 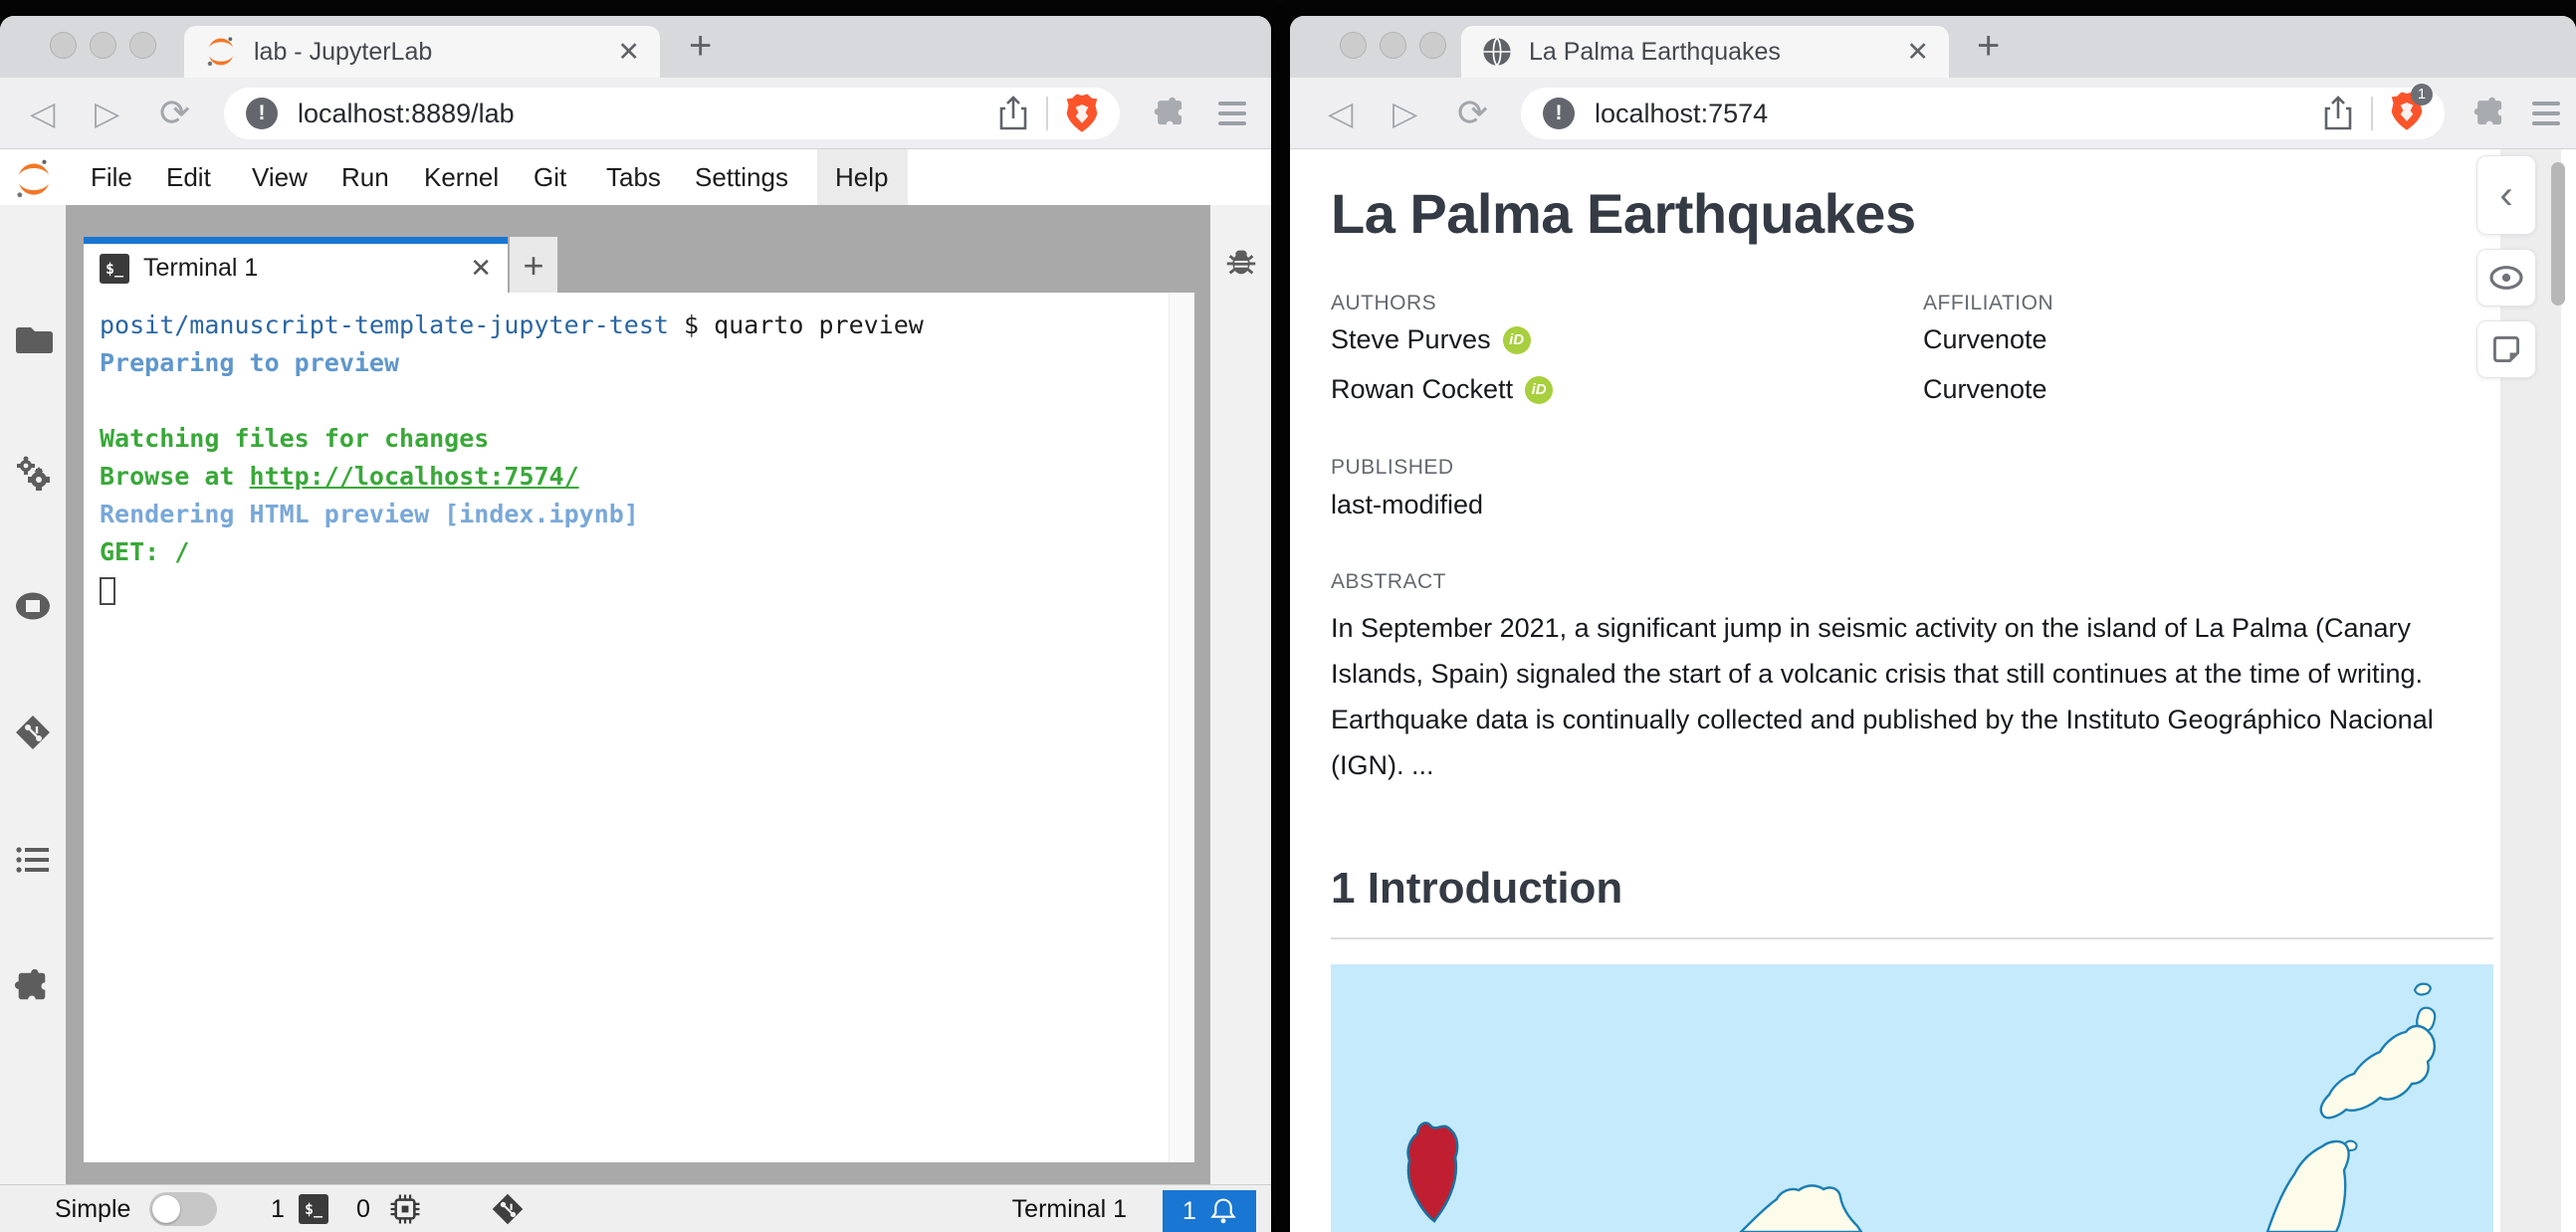 I want to click on browser-toolbar: ◁ ▷ ⟳ ! localhost:8889/lab, so click(x=635, y=114).